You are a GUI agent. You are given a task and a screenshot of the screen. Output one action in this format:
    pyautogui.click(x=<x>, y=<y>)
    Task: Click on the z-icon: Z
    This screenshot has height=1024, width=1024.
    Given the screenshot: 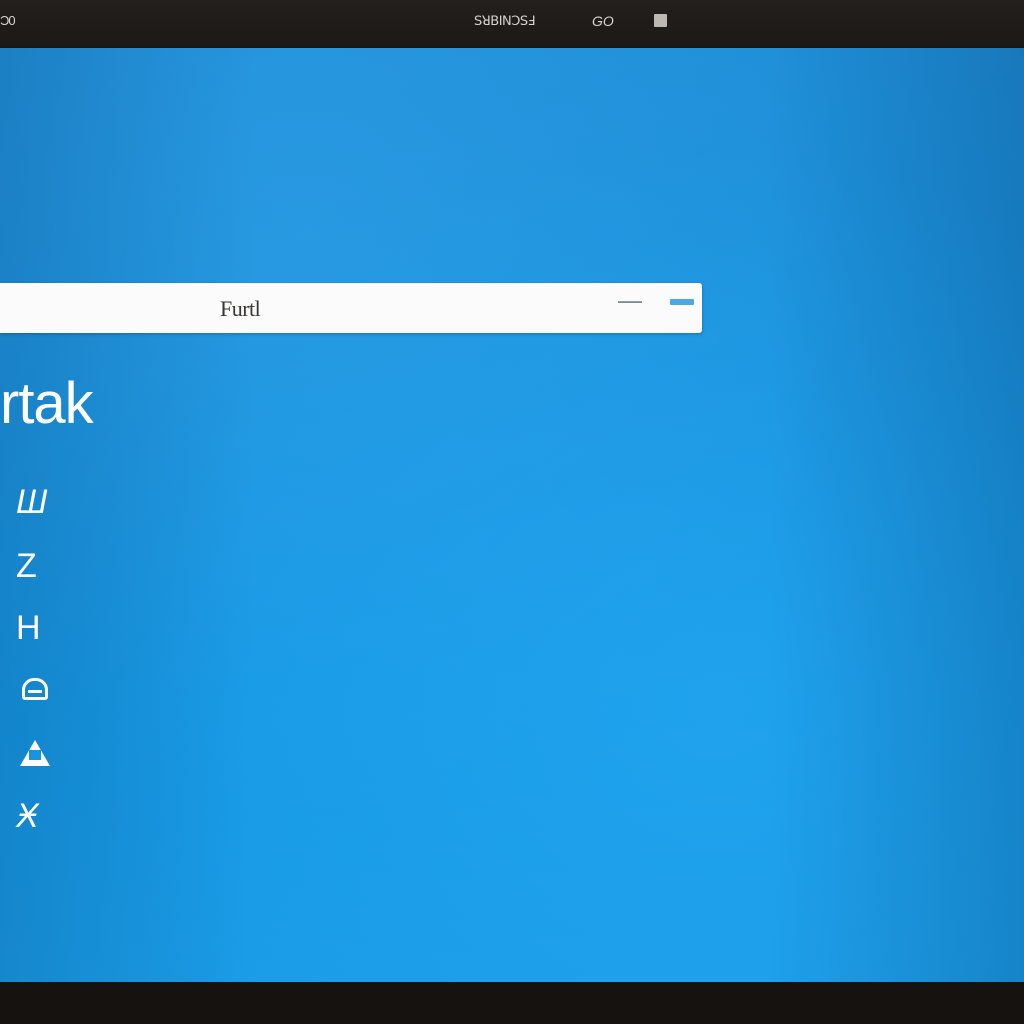 What is the action you would take?
    pyautogui.click(x=40, y=566)
    